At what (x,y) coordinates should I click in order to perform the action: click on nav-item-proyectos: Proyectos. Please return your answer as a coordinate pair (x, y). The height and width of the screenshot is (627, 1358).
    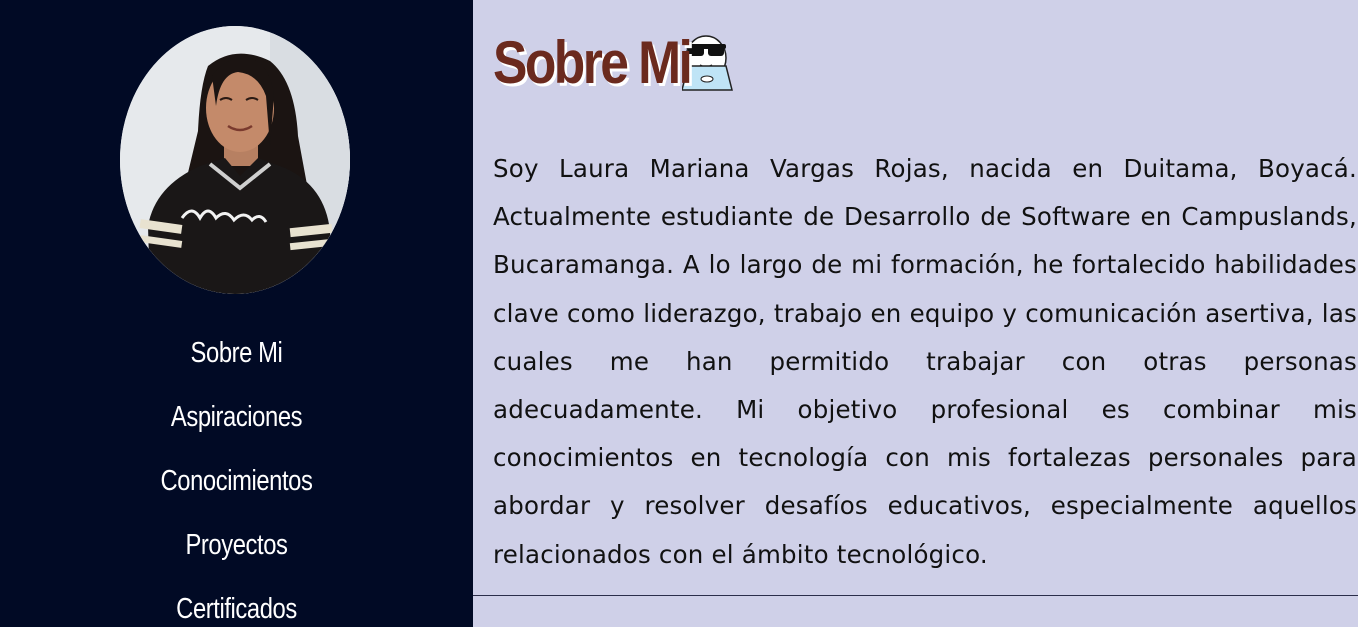
    Looking at the image, I should click on (237, 552).